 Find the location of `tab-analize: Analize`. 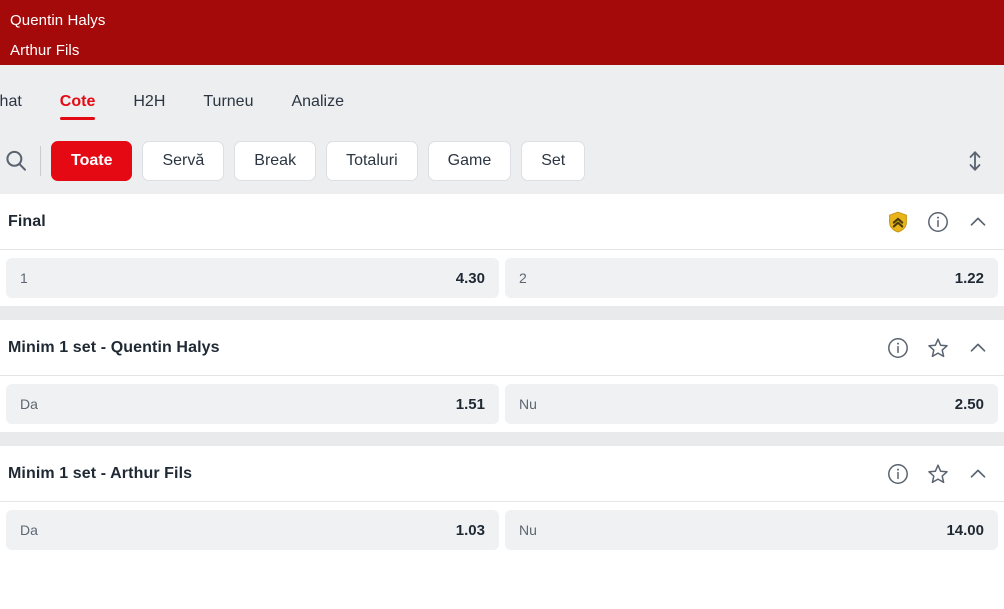

tab-analize: Analize is located at coordinates (317, 110).